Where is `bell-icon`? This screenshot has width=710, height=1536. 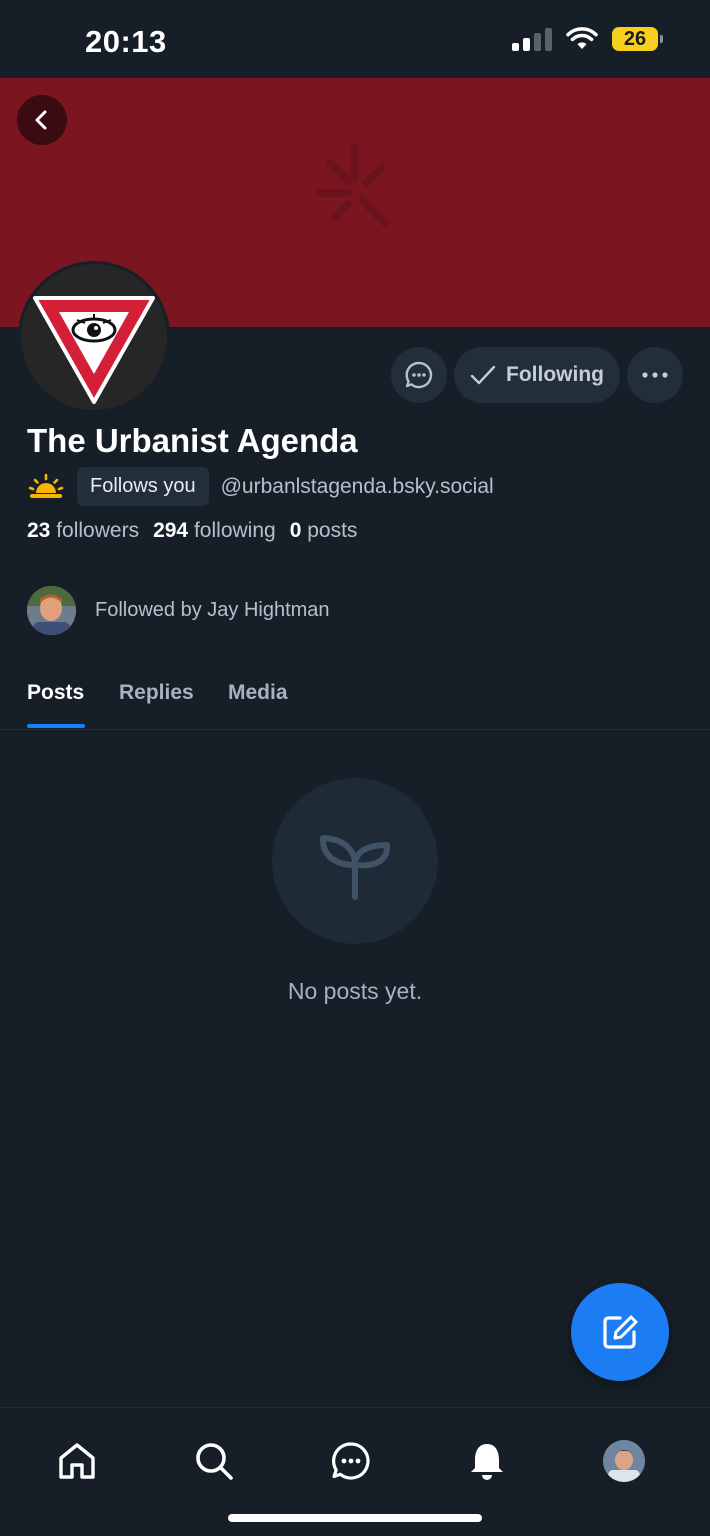 bell-icon is located at coordinates (487, 1462).